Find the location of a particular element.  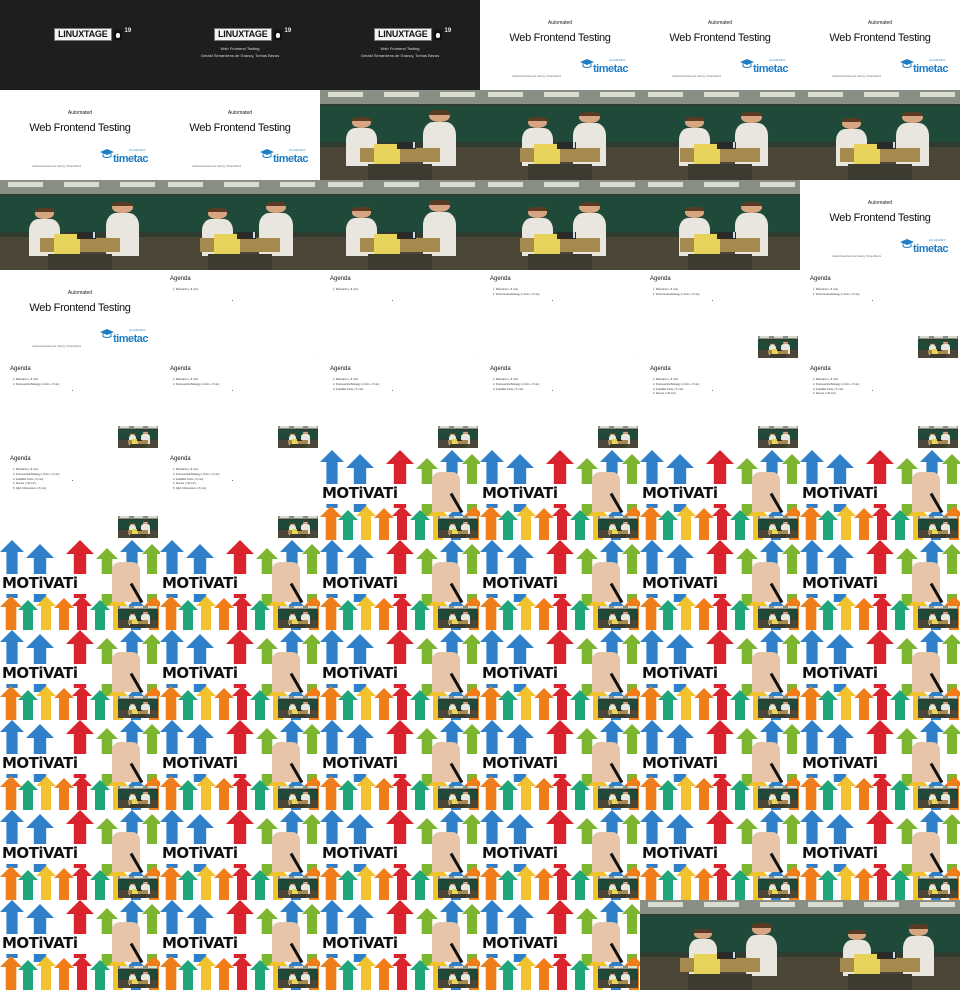

agenda-heading: Agenda is located at coordinates (20, 459).